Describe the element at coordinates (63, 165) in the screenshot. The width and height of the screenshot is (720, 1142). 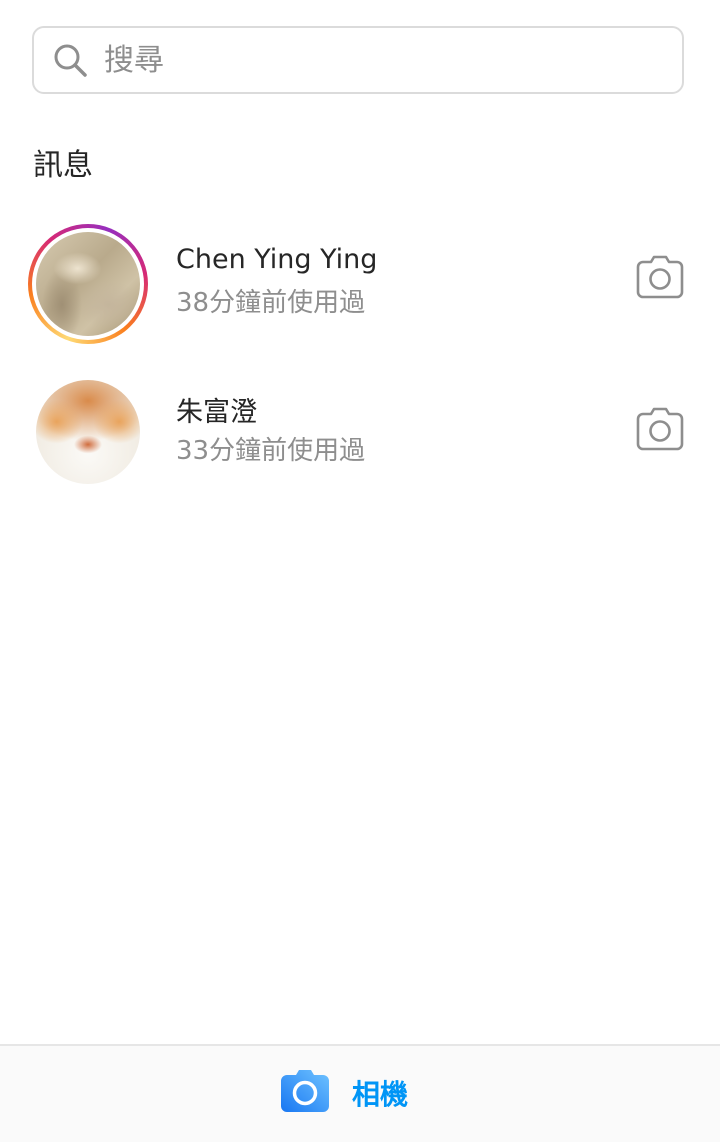
I see `section-title-messages: 訊息` at that location.